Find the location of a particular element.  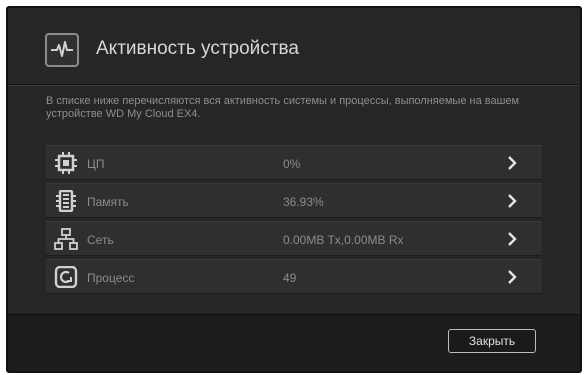

row-value: 0% is located at coordinates (292, 164).